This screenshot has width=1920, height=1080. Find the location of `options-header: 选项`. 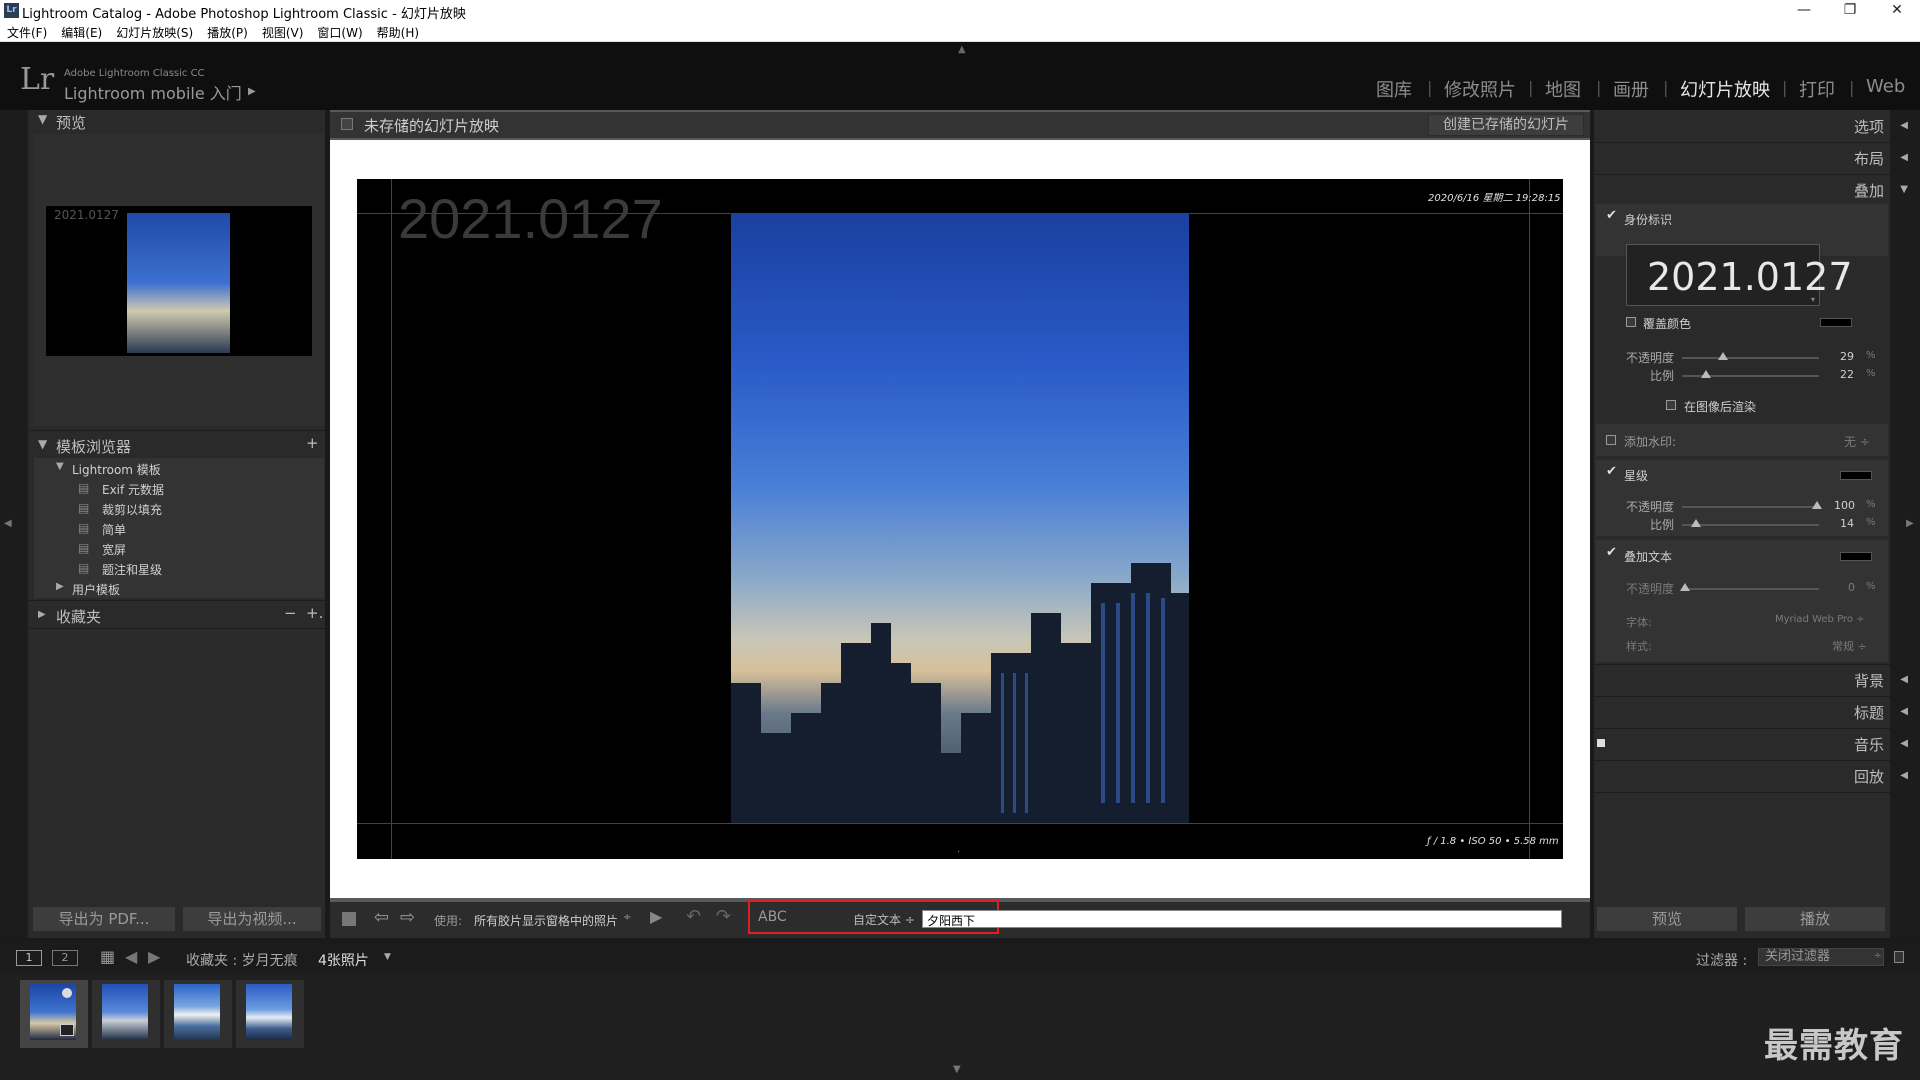

options-header: 选项 is located at coordinates (1869, 126).